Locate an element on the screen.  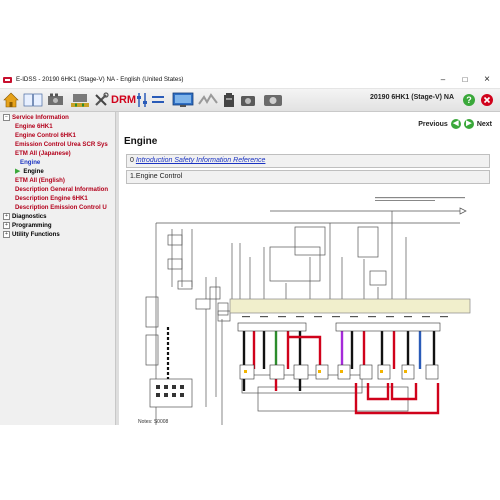
tree-item-label: Description Engine 6HK1 is located at coordinates (51, 198).